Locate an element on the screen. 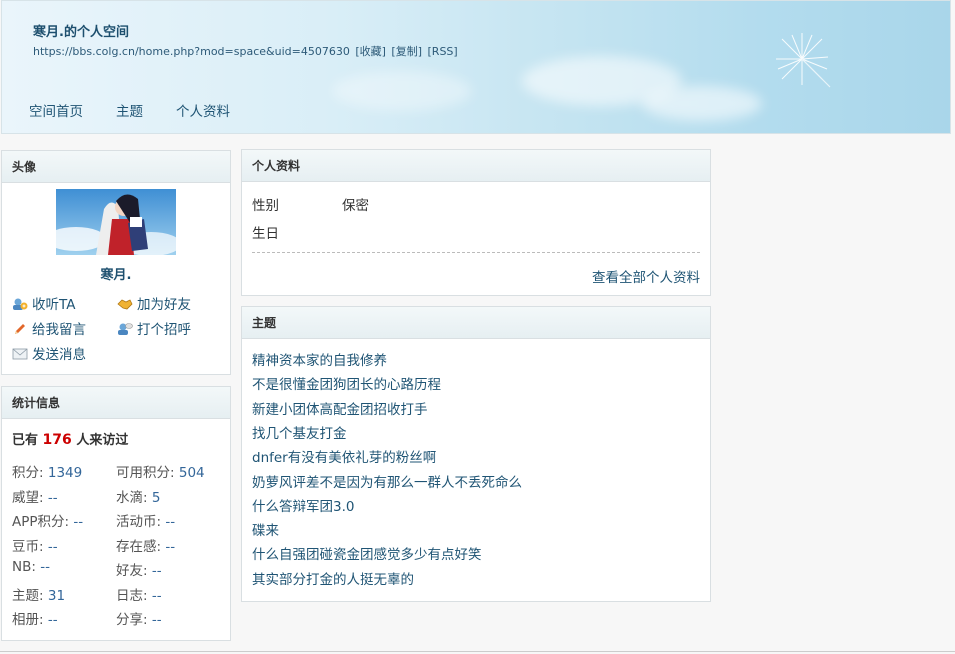 The image size is (955, 654). stat-item: APP积分: -- is located at coordinates (47, 520).